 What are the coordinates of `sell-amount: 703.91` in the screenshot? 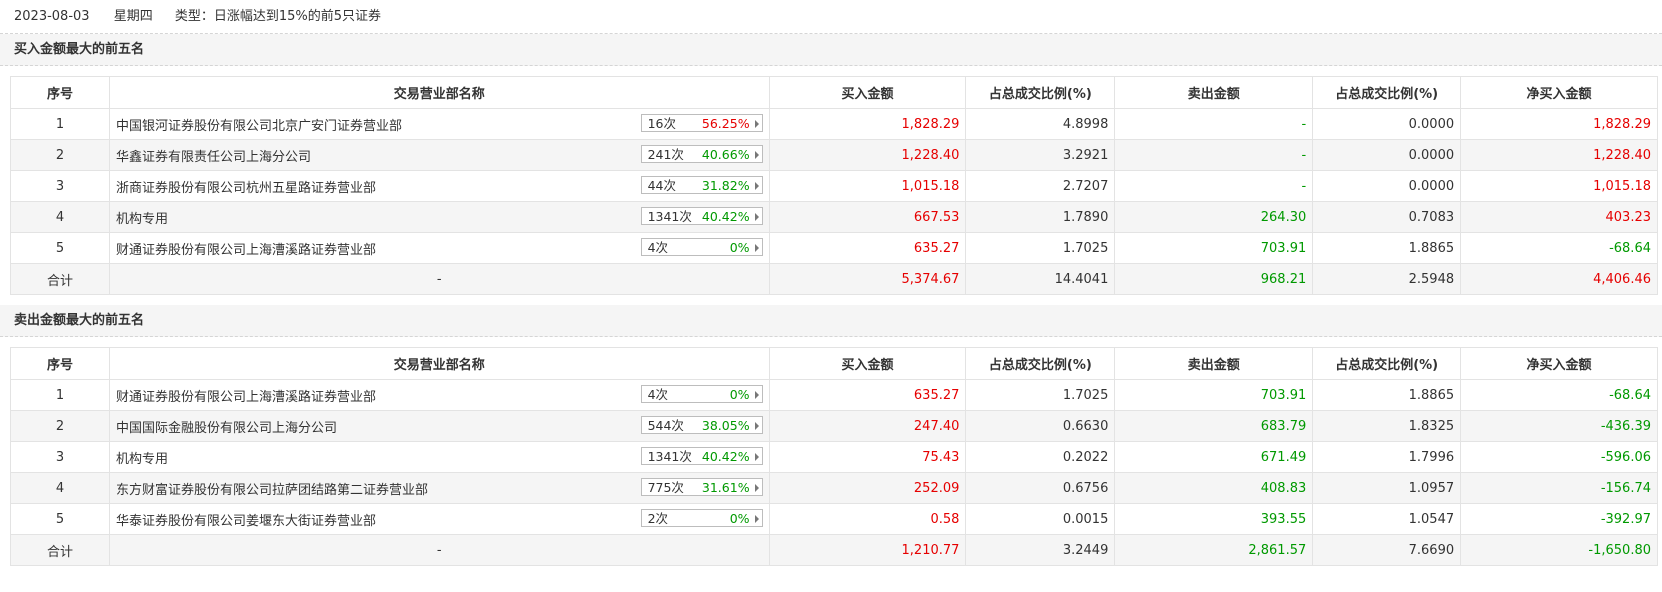 It's located at (1214, 395).